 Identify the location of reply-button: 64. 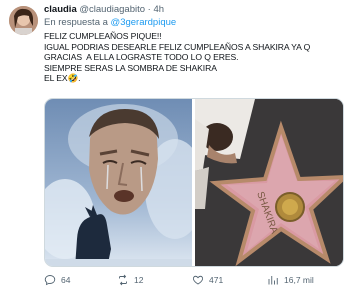
(57, 280).